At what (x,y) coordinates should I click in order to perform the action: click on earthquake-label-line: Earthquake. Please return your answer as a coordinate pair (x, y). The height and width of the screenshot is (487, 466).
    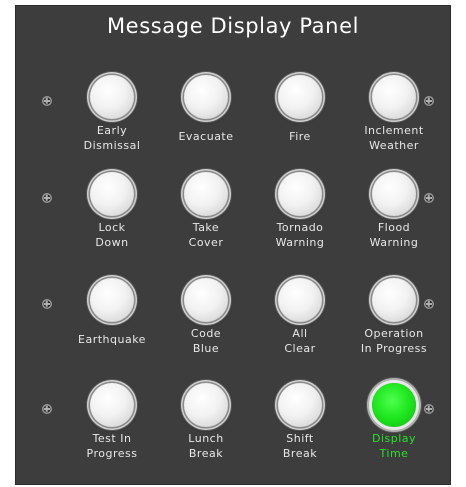
    Looking at the image, I should click on (112, 339).